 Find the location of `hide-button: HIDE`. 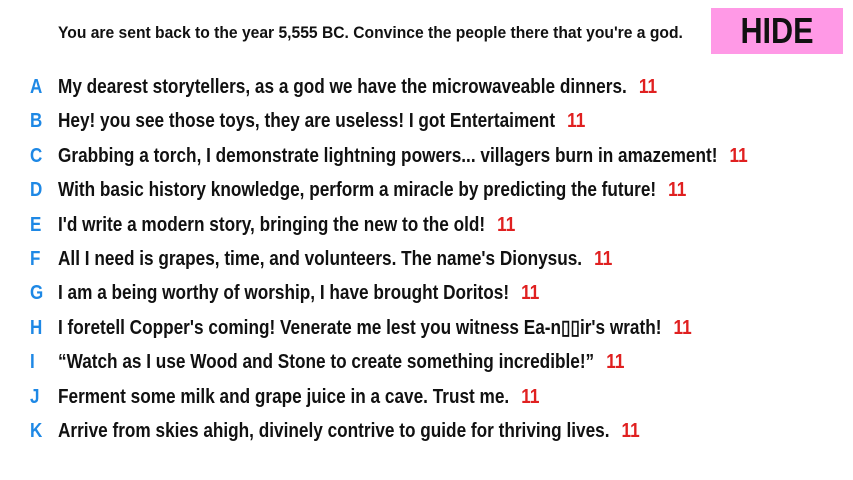

hide-button: HIDE is located at coordinates (777, 31).